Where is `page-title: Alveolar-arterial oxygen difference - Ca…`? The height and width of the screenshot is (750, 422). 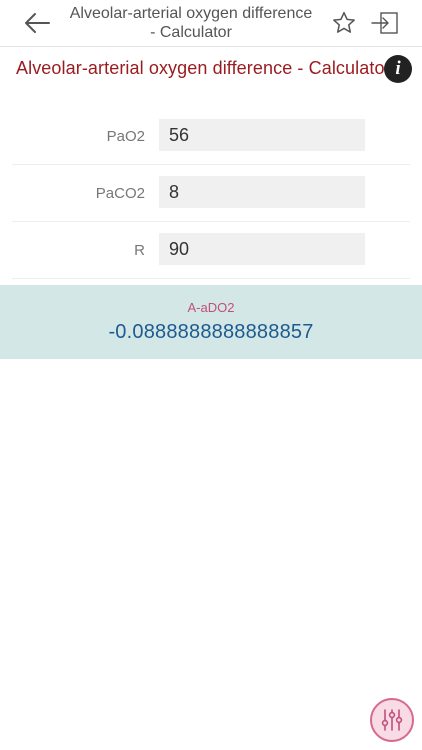
page-title: Alveolar-arterial oxygen difference - Ca… is located at coordinates (203, 68).